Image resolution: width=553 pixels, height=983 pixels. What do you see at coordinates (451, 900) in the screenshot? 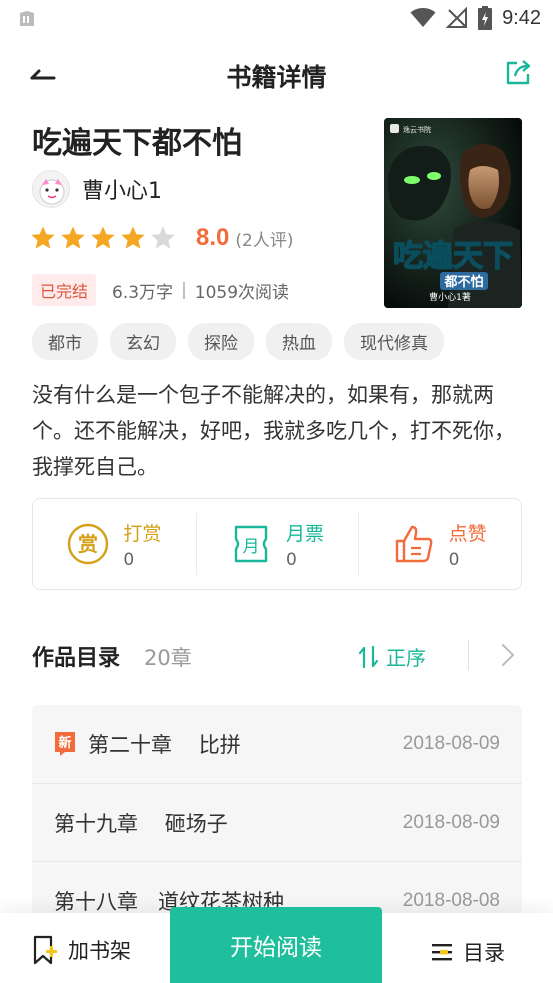
I see `chapter-date: 2018-08-08` at bounding box center [451, 900].